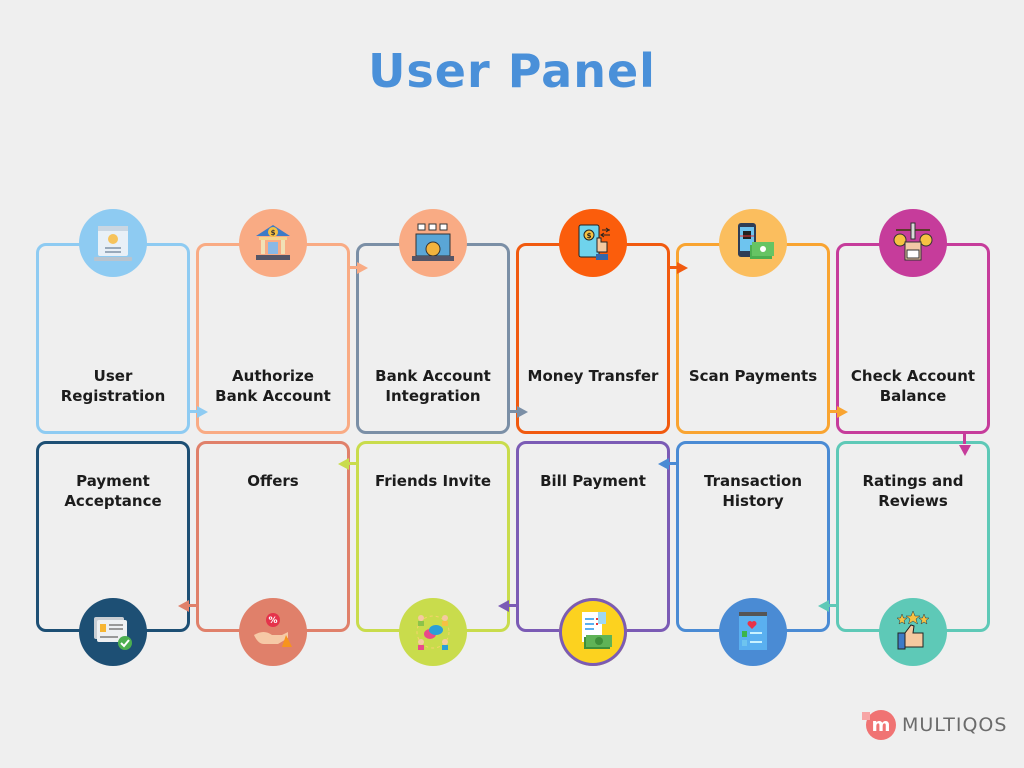 The width and height of the screenshot is (1024, 768). What do you see at coordinates (273, 632) in the screenshot?
I see `discount-offer-icon: %` at bounding box center [273, 632].